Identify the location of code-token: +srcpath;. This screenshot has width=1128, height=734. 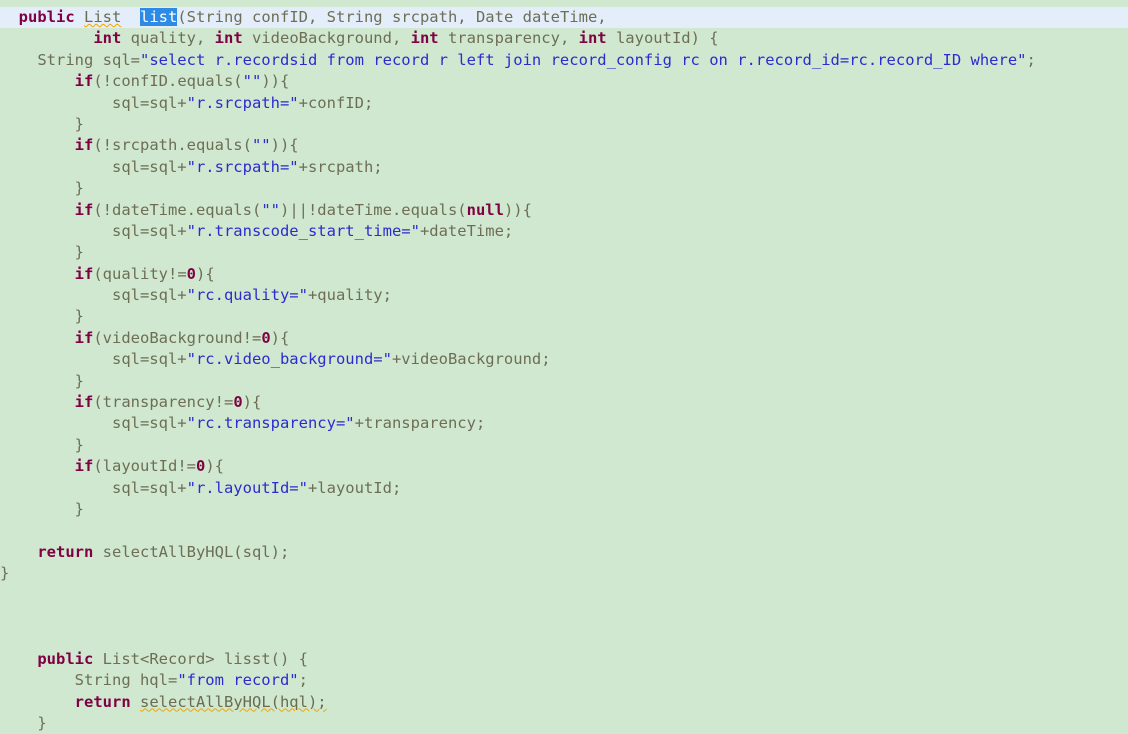
(340, 166).